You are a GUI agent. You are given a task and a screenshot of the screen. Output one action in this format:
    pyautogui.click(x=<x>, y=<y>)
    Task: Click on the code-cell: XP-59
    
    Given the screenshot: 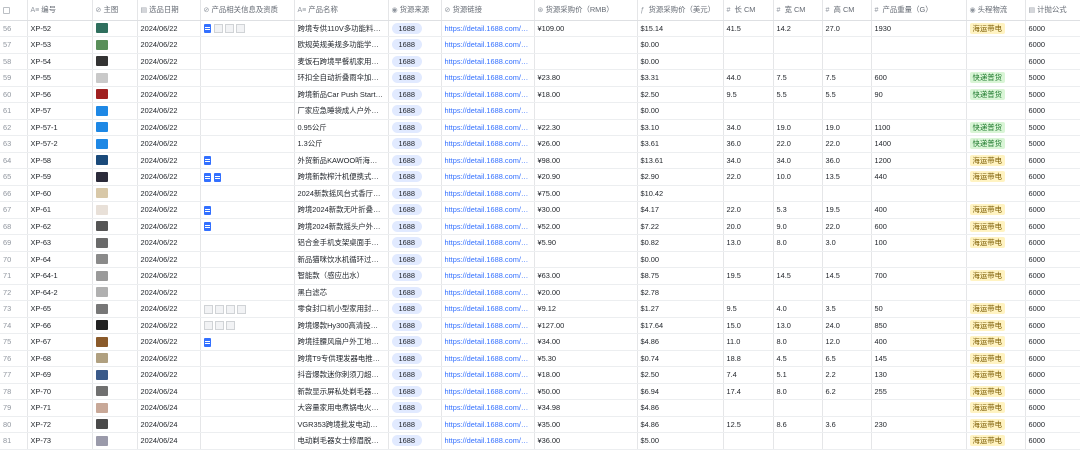 What is the action you would take?
    pyautogui.click(x=60, y=177)
    